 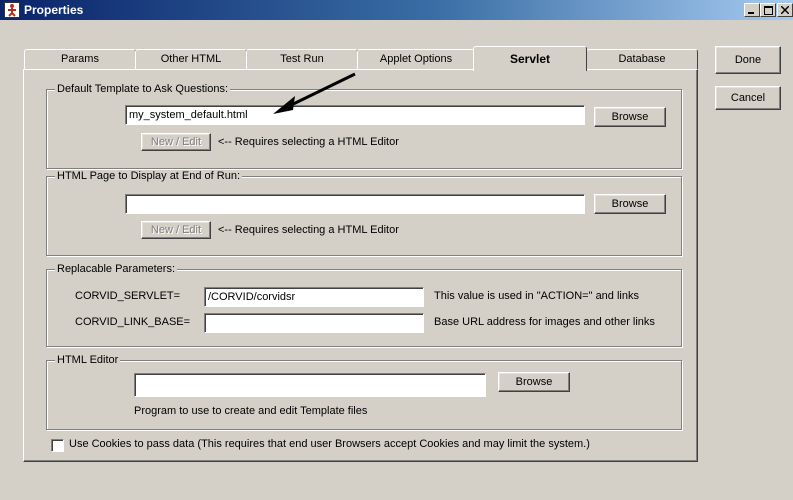 I want to click on tab-other-html: Other HTML, so click(x=191, y=59).